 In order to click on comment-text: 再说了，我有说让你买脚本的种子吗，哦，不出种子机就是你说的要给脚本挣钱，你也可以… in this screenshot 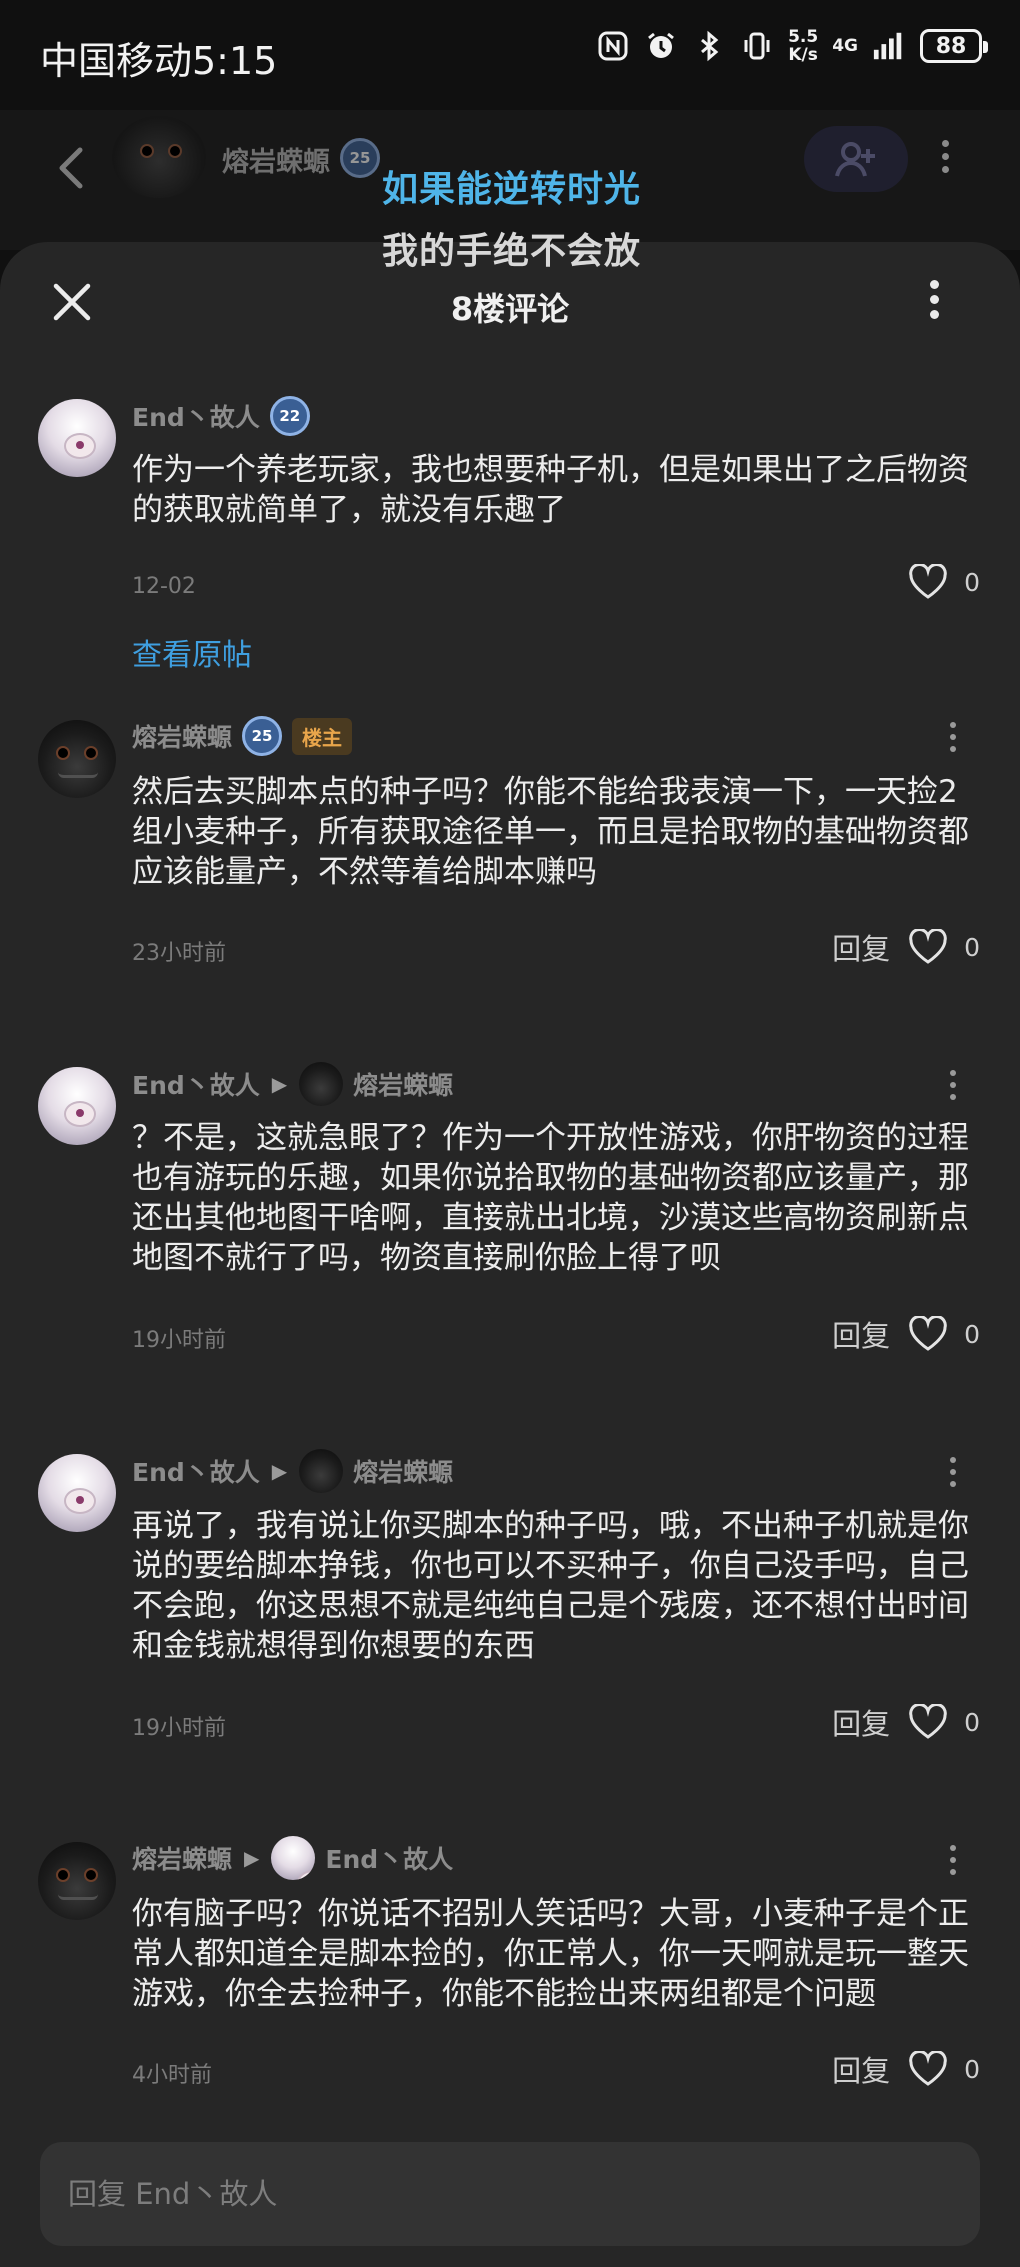, I will do `click(550, 1586)`.